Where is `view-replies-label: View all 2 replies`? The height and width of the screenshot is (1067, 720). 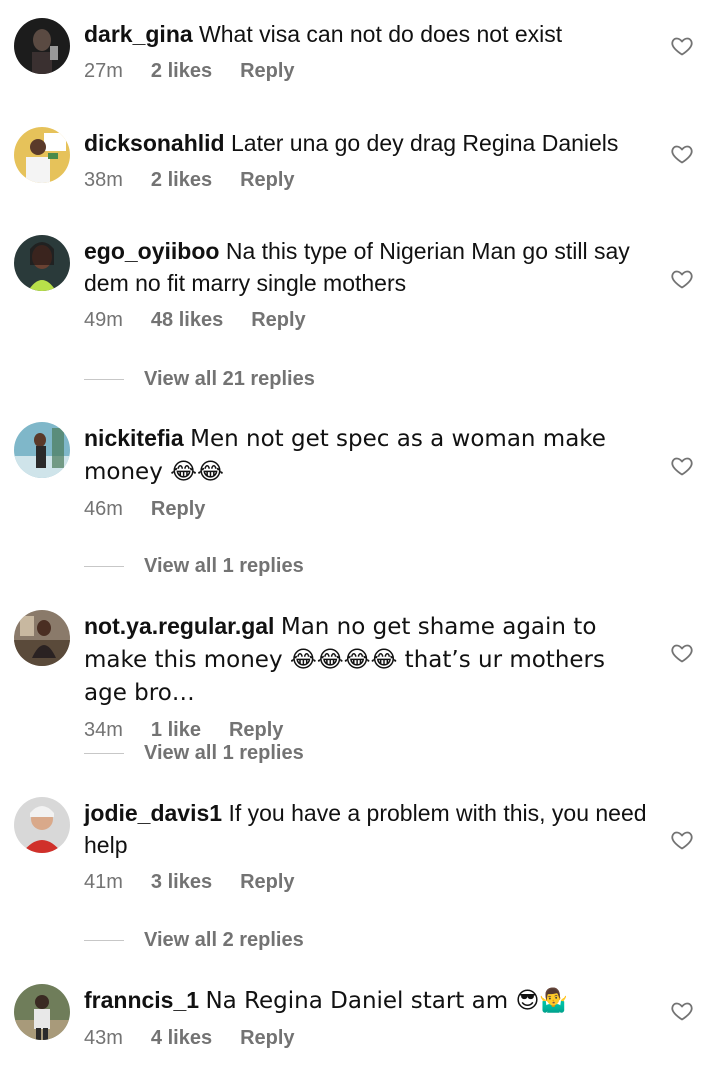 view-replies-label: View all 2 replies is located at coordinates (224, 940).